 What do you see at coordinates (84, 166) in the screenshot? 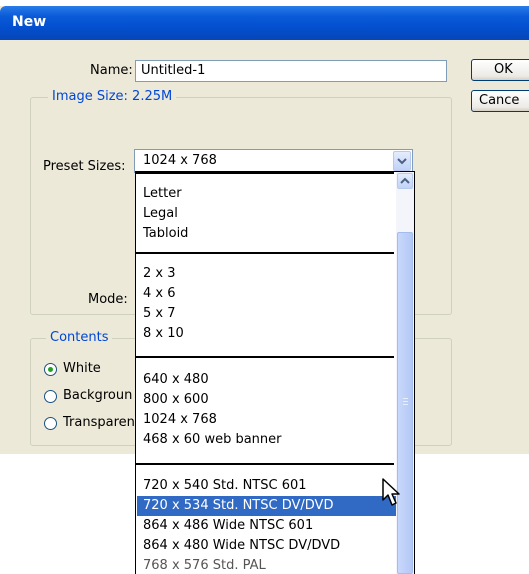
I see `preset-sizes-label: Preset Sizes:` at bounding box center [84, 166].